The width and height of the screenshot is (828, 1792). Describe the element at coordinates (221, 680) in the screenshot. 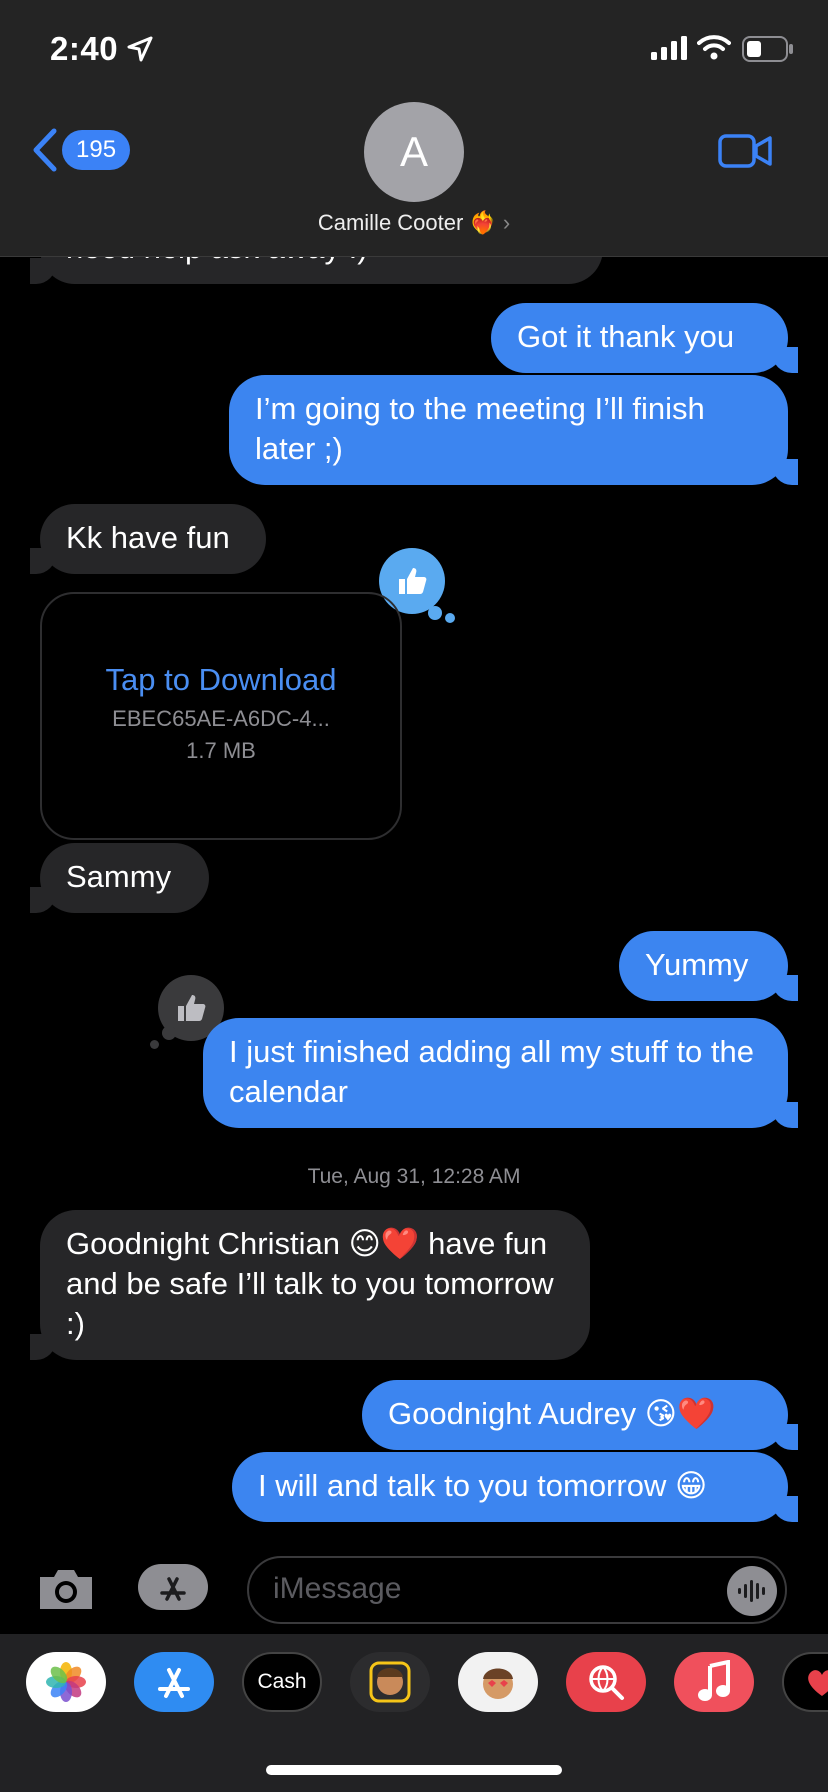

I see `tap-to-download-link: Tap to Download` at that location.